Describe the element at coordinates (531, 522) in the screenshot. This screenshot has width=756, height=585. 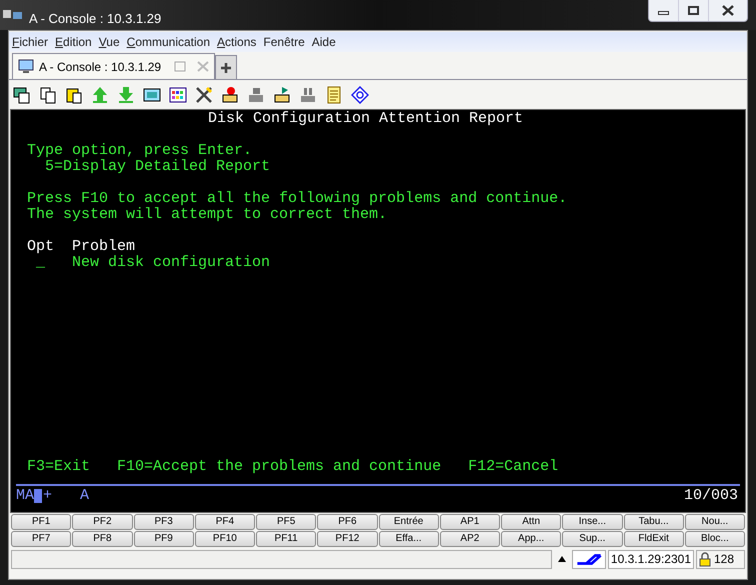
I see `keypad-key: Attn` at that location.